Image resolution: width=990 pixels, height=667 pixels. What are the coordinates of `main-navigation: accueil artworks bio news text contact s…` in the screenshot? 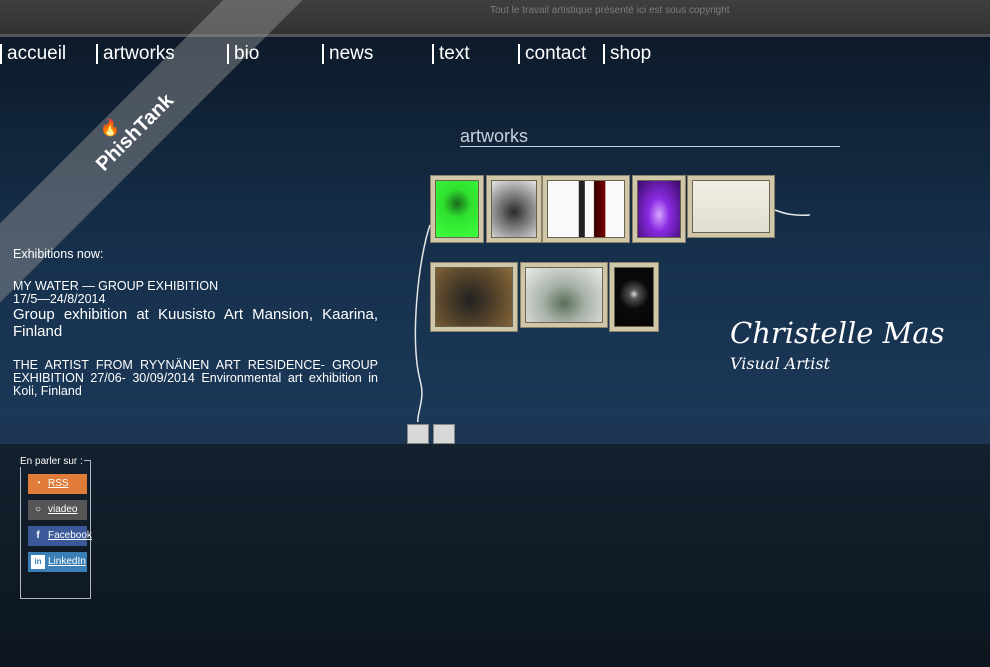 It's located at (495, 56).